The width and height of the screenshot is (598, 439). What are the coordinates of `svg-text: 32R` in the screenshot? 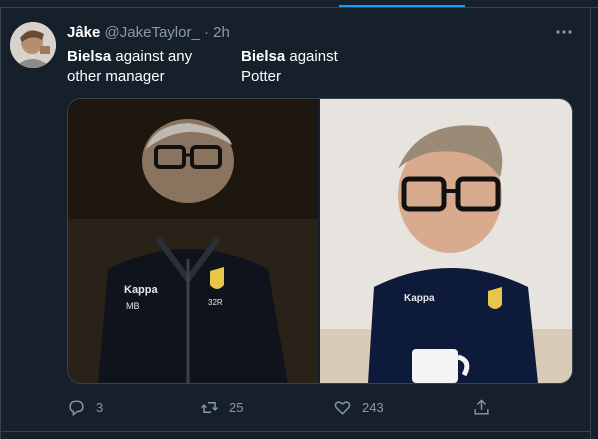 It's located at (215, 302).